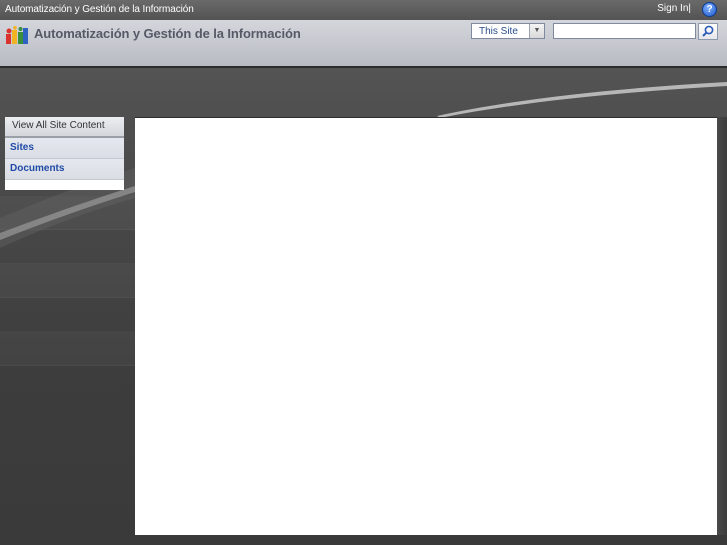 The height and width of the screenshot is (545, 727). What do you see at coordinates (709, 9) in the screenshot?
I see `help-icon: ?` at bounding box center [709, 9].